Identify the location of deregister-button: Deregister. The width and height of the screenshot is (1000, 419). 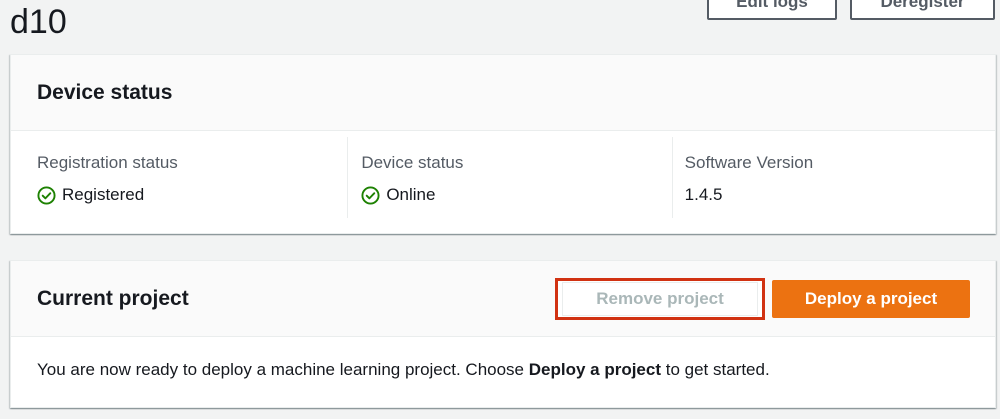
(922, 10).